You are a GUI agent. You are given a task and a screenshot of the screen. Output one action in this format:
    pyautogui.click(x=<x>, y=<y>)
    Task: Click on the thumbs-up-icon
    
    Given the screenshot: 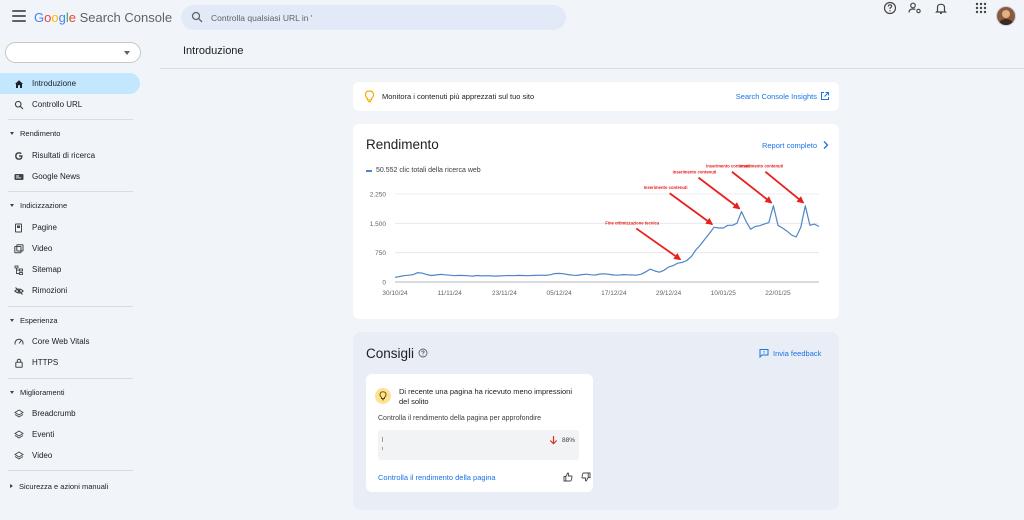 What is the action you would take?
    pyautogui.click(x=568, y=477)
    